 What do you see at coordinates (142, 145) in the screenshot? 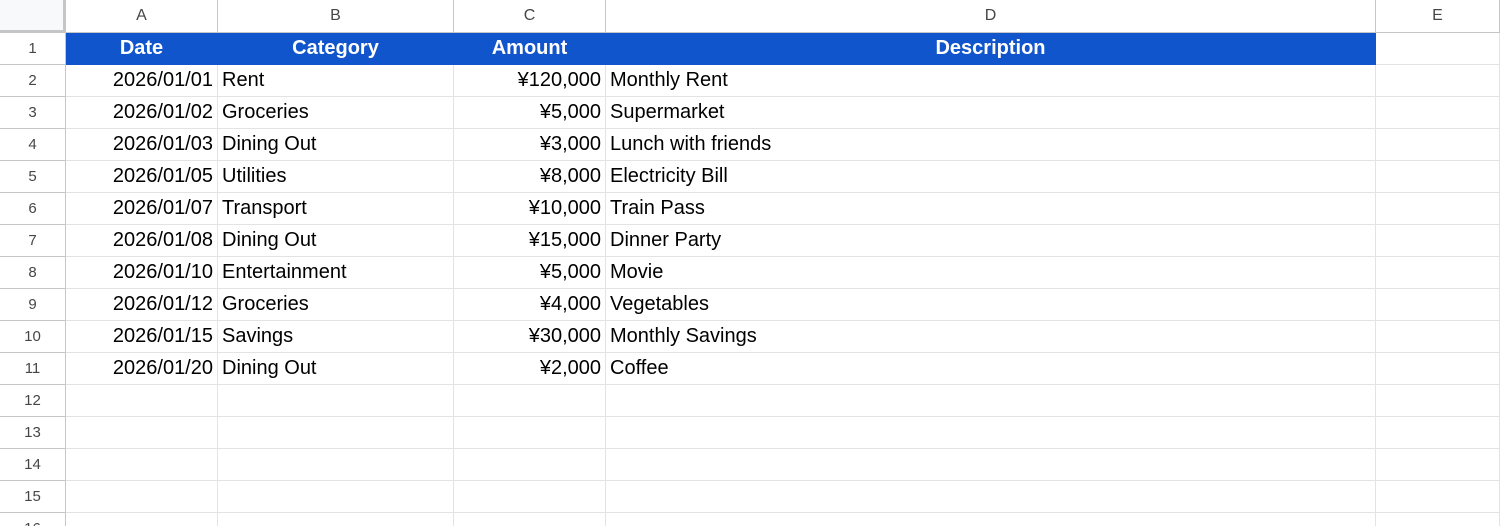
I see `date-cell: 2026/01/03` at bounding box center [142, 145].